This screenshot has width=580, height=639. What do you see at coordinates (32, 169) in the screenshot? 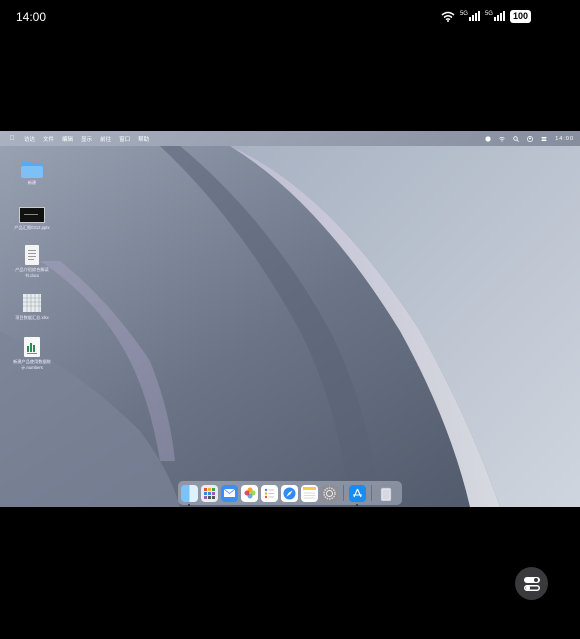
I see `folder-icon` at bounding box center [32, 169].